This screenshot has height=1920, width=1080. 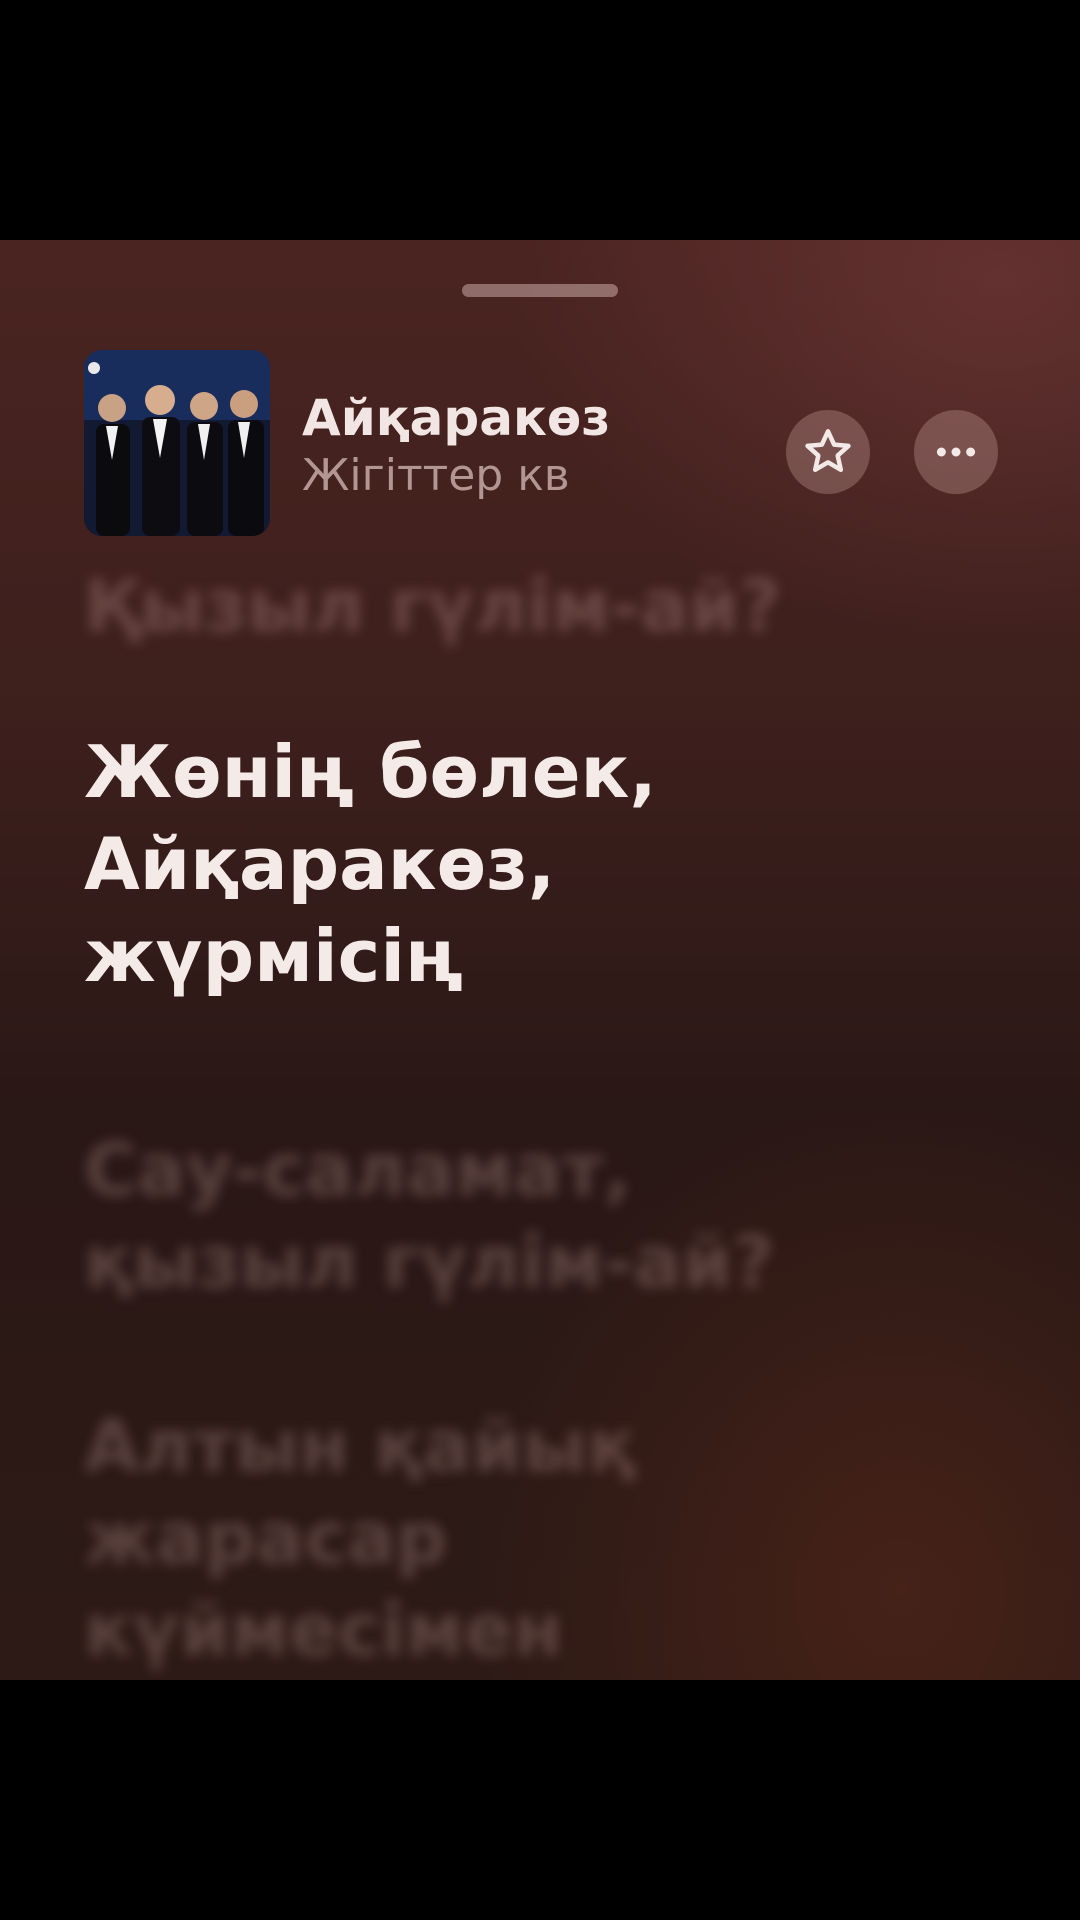 I want to click on now-playing-header: Айқаракөз Жігіттер кв, so click(x=544, y=445).